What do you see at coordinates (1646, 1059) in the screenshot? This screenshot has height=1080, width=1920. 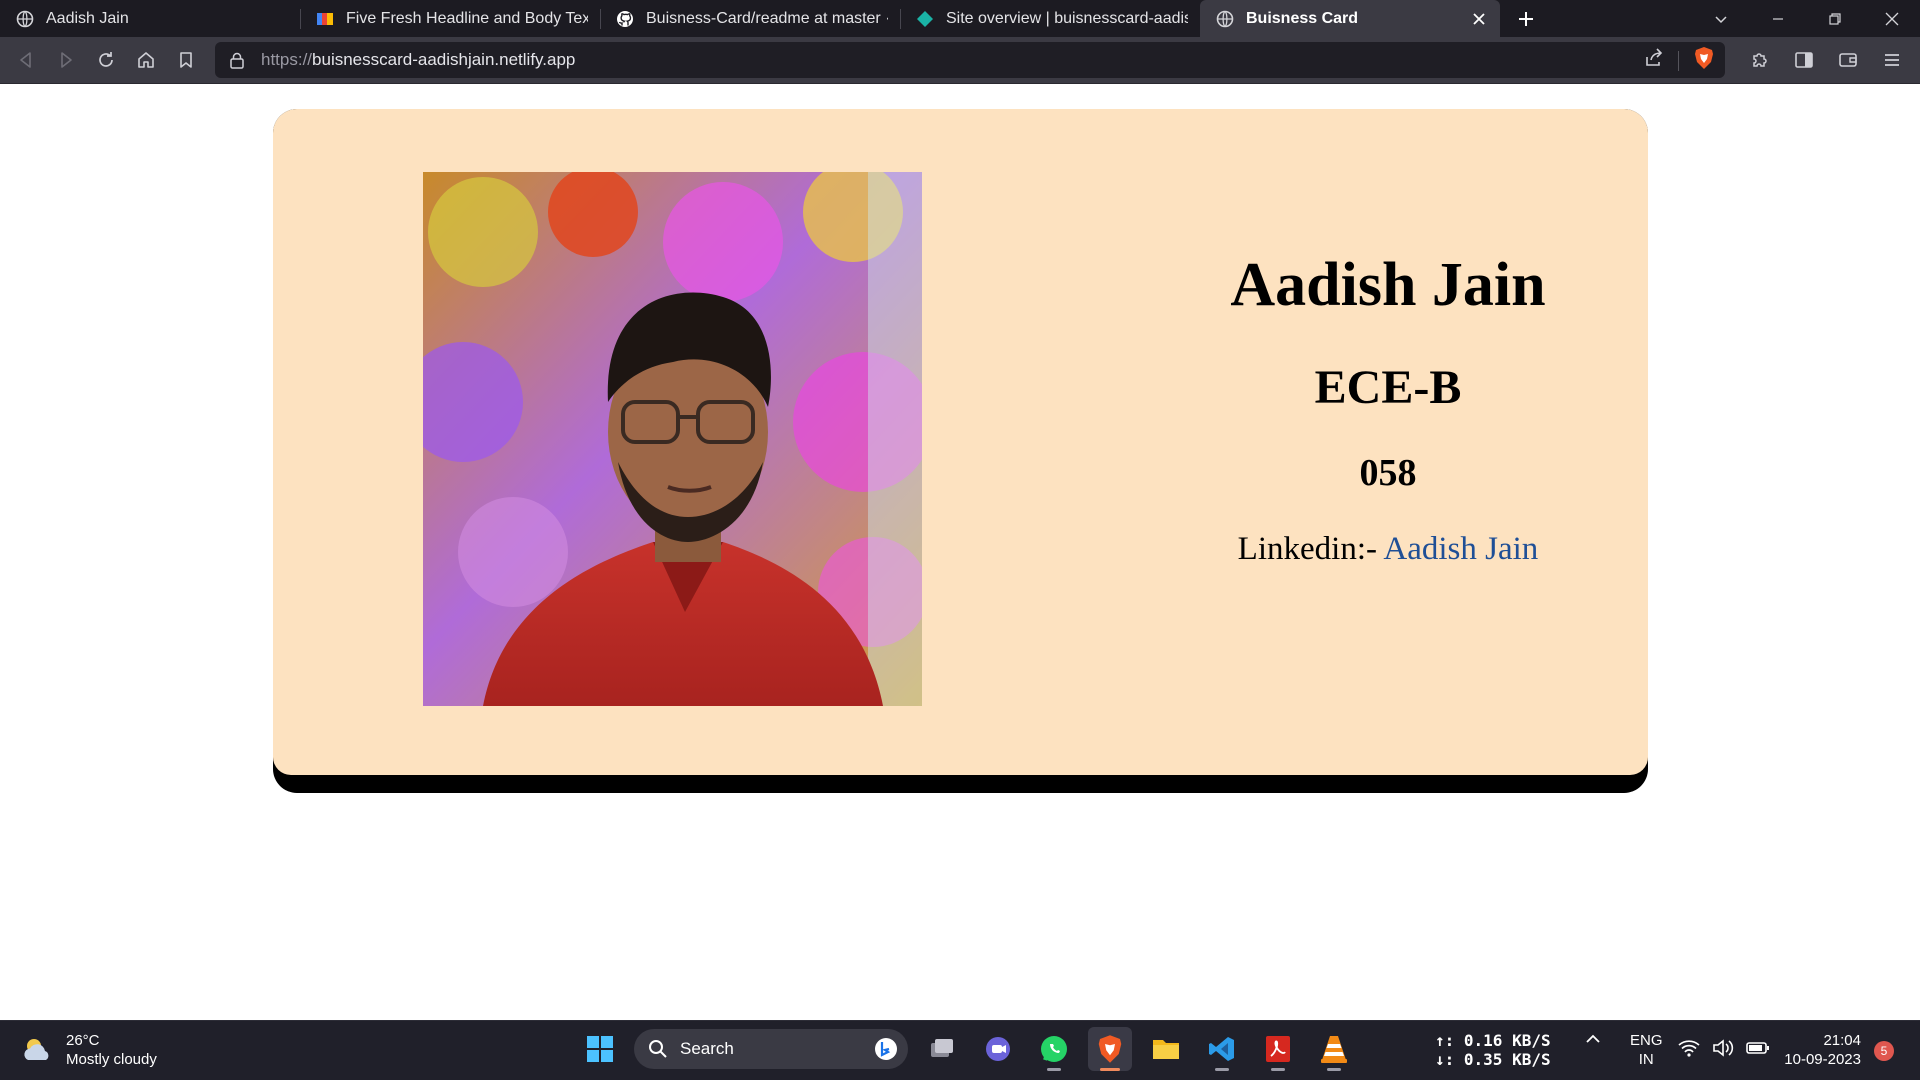 I see `region-code: IN` at bounding box center [1646, 1059].